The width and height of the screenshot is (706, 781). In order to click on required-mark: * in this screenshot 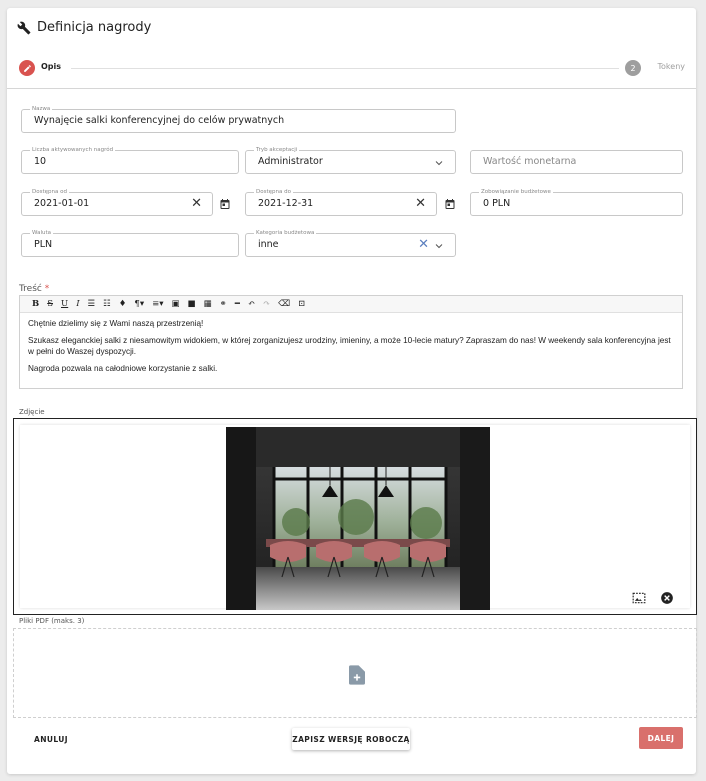, I will do `click(47, 289)`.